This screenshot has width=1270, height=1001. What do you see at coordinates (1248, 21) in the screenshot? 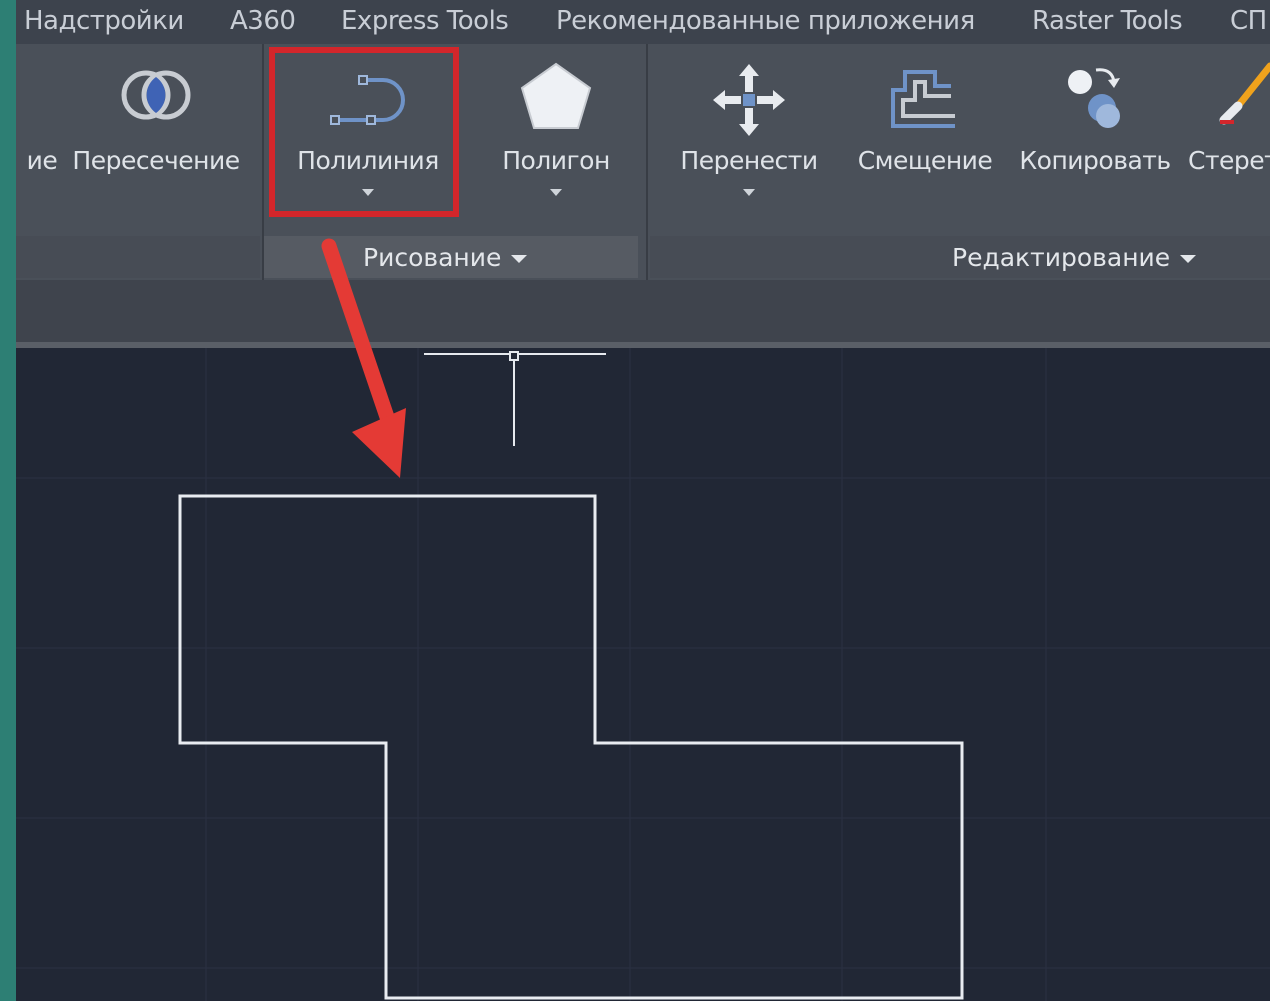
I see `tab-sp: СП` at bounding box center [1248, 21].